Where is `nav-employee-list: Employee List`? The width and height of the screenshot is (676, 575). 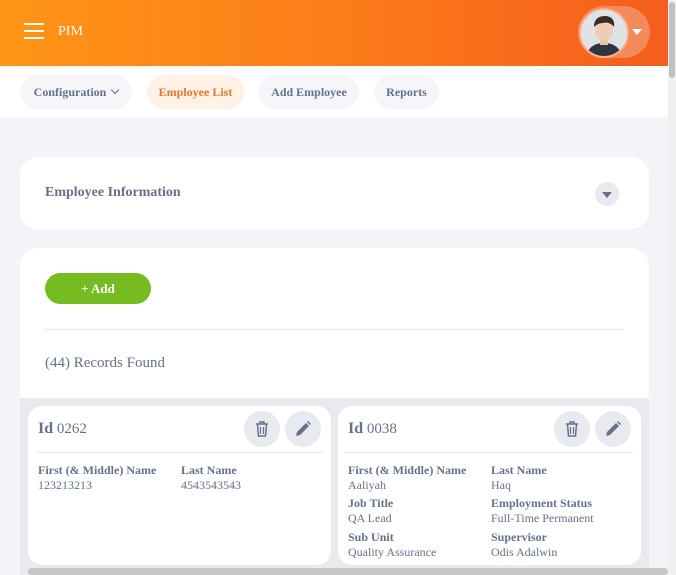 nav-employee-list: Employee List is located at coordinates (195, 92).